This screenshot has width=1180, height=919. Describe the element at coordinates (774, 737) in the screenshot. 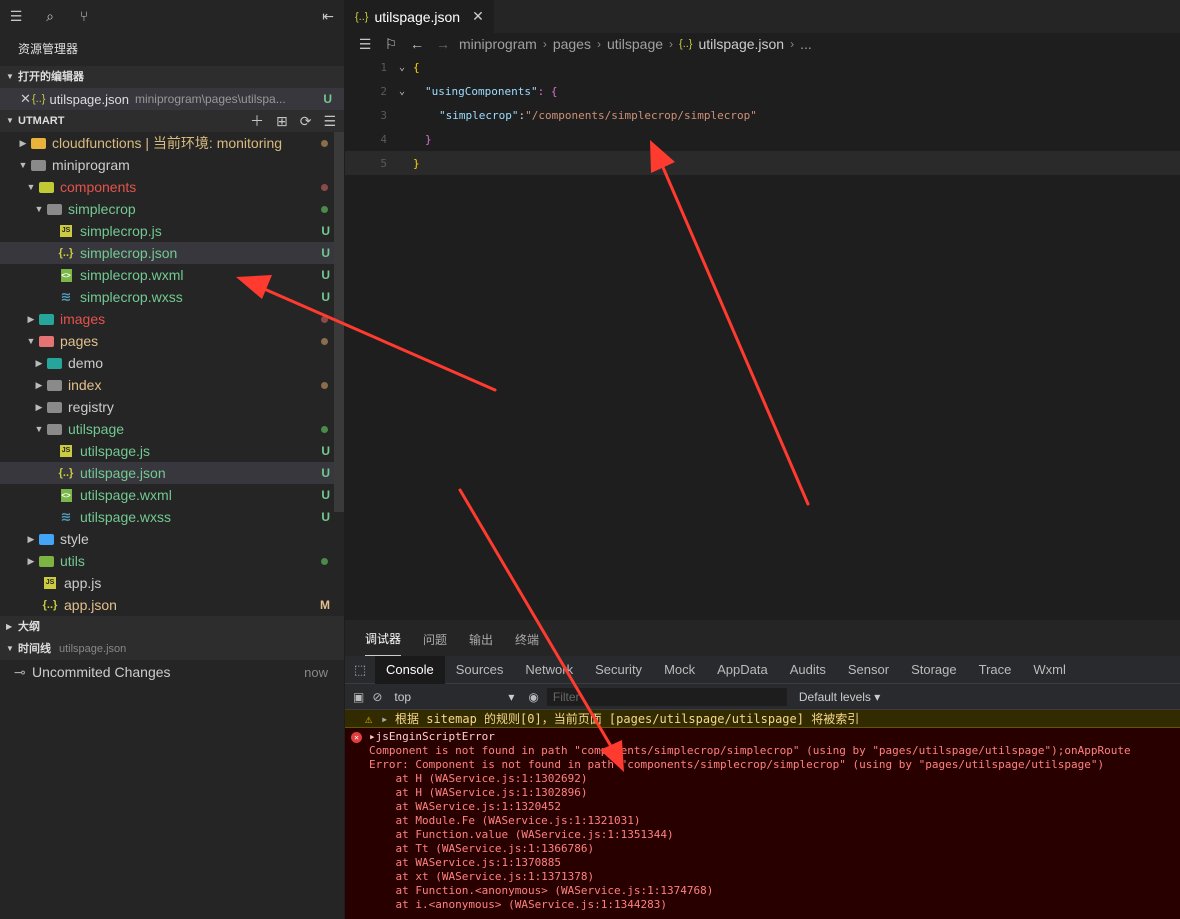

I see `error-title: ▸jsEnginScriptError` at that location.